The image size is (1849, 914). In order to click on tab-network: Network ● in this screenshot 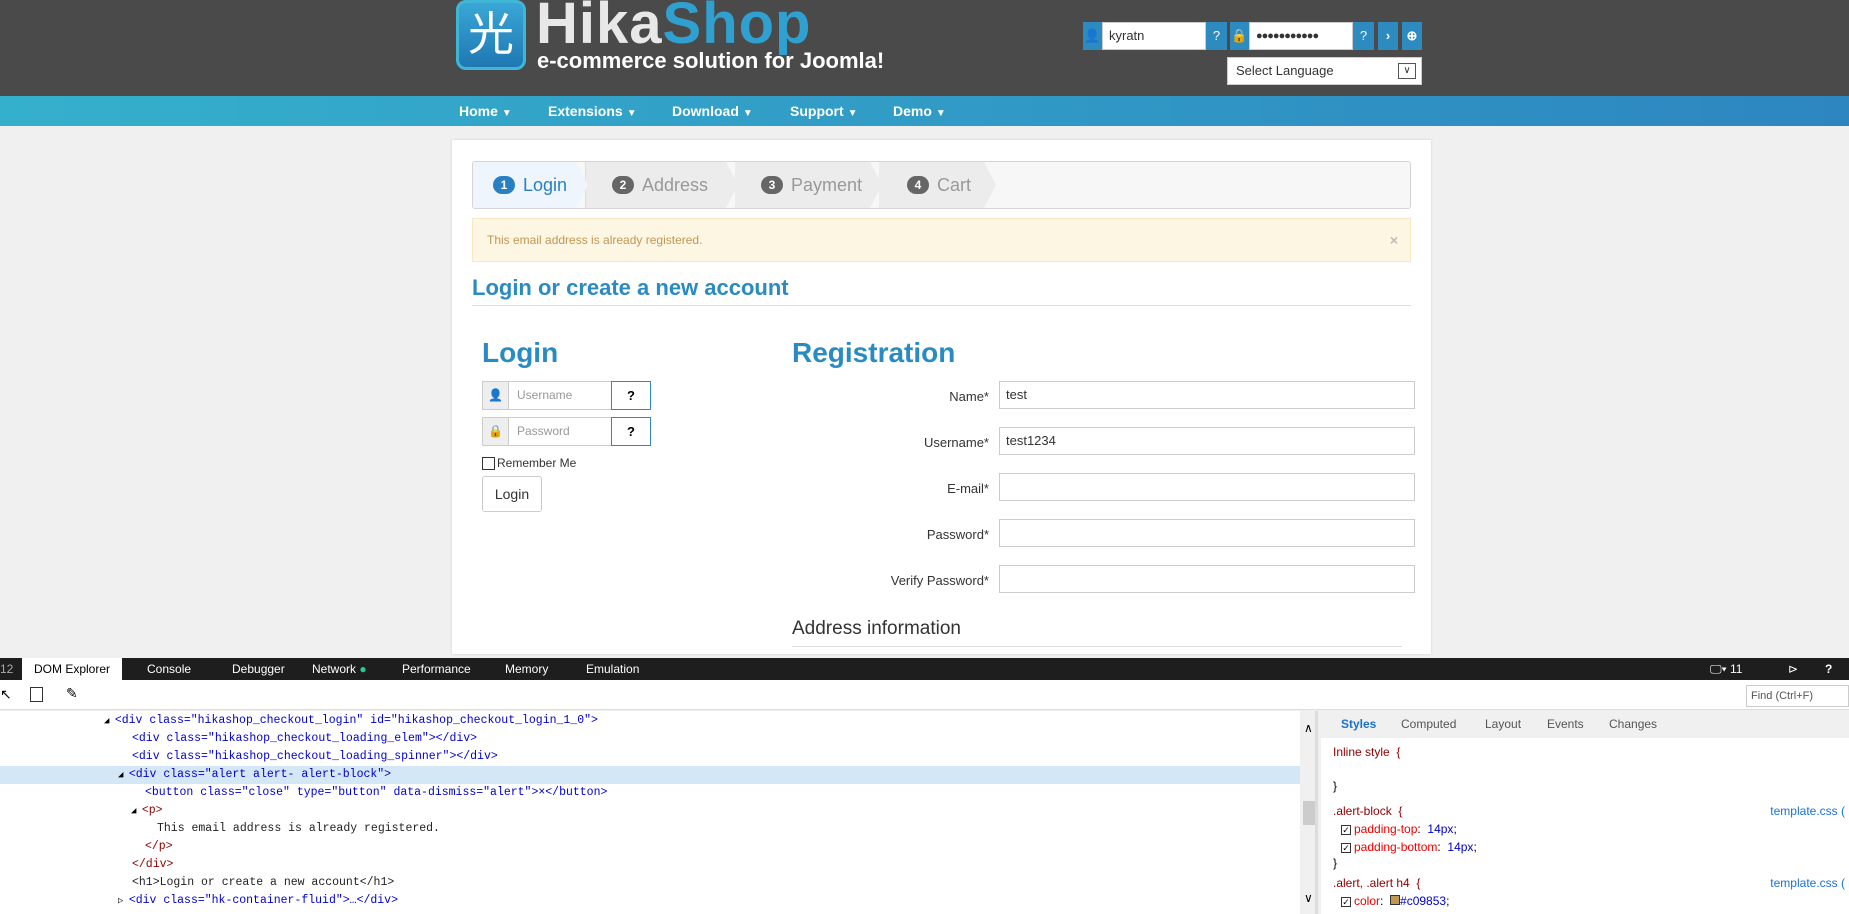, I will do `click(339, 669)`.